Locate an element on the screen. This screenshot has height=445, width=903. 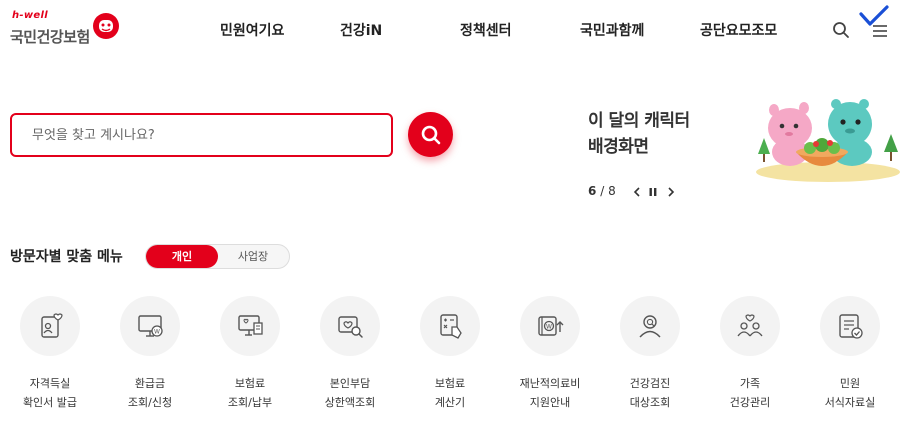
toggle-business: 사업장 is located at coordinates (253, 256).